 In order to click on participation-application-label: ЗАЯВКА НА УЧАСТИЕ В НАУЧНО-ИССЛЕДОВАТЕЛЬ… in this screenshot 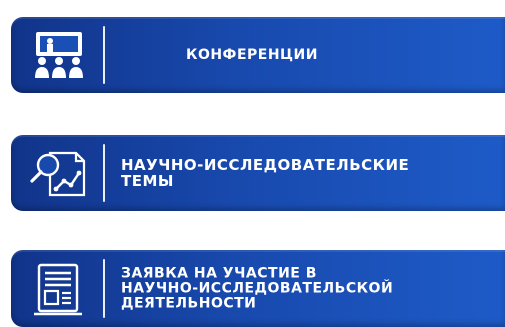, I will do `click(257, 288)`.